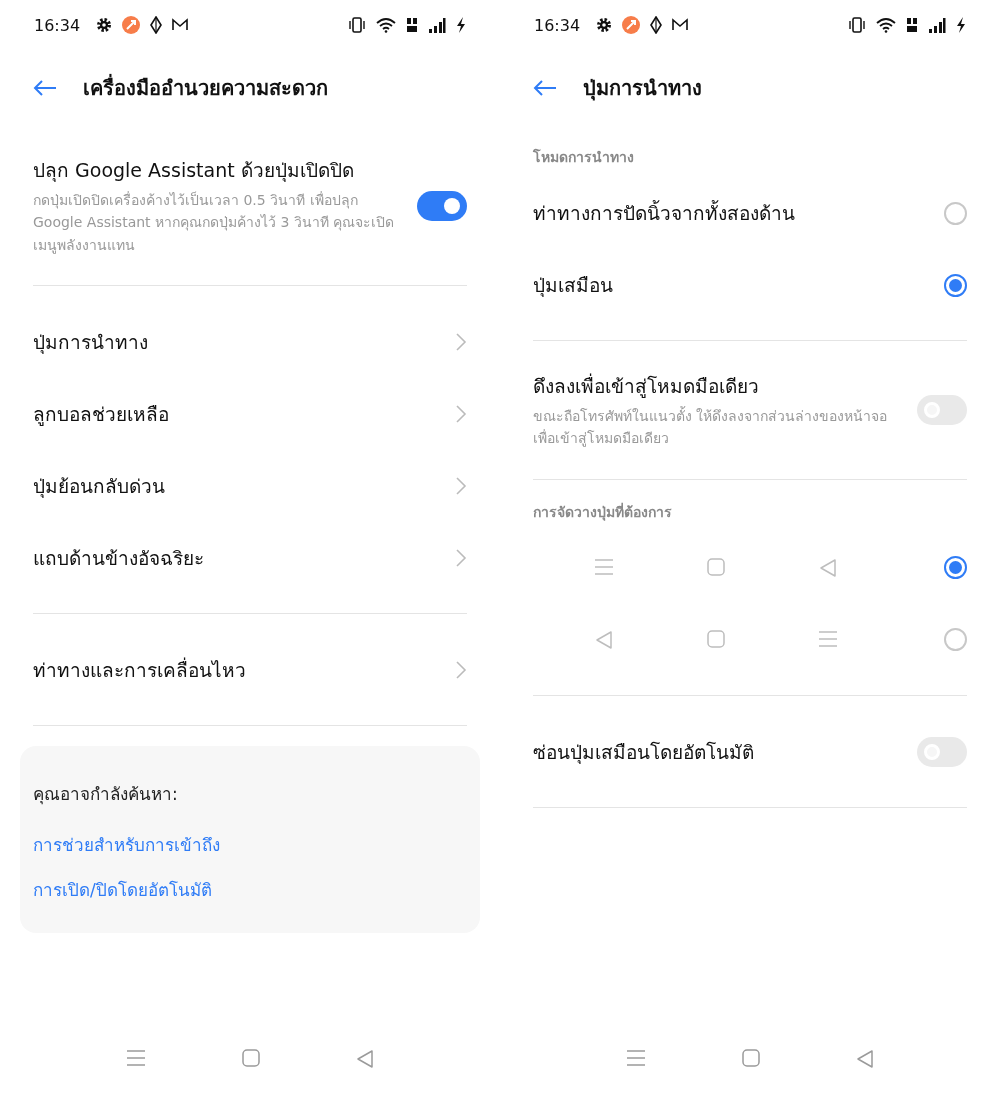  I want to click on option-label: ปุ่มเสมือน, so click(573, 286).